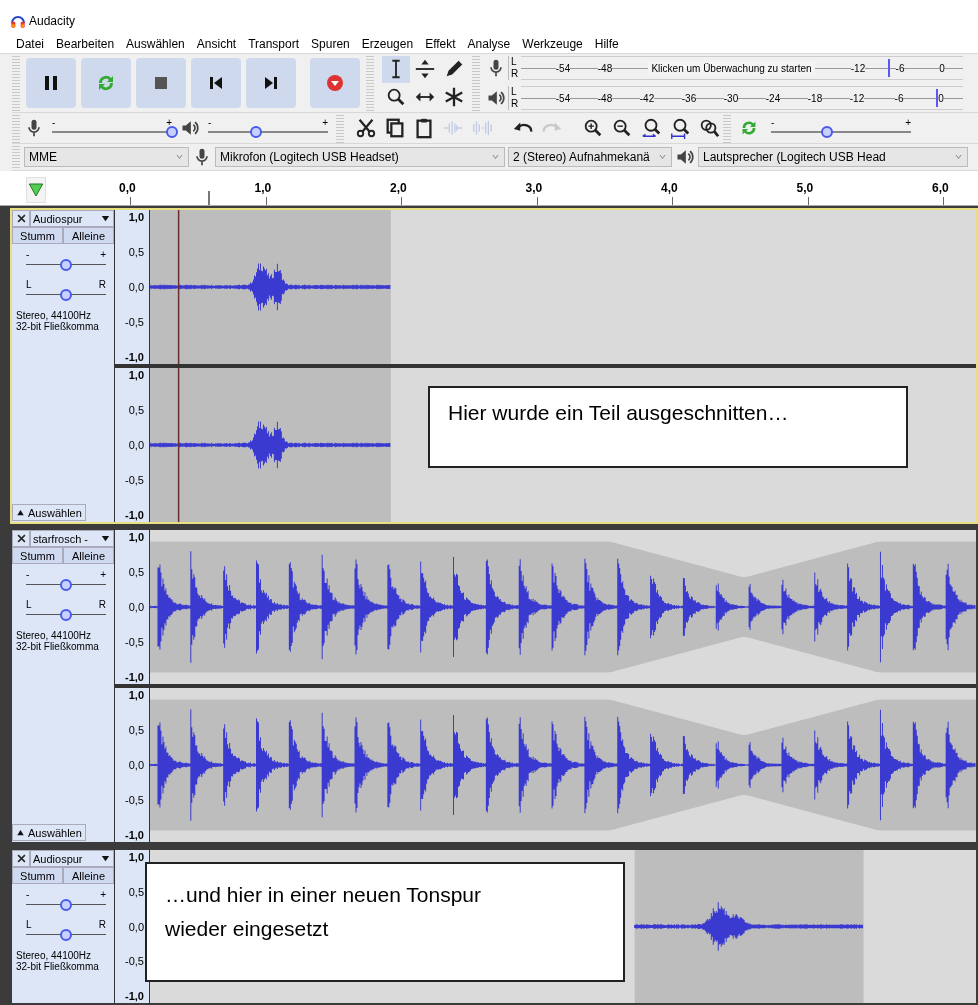  What do you see at coordinates (647, 98) in the screenshot?
I see `meter-tick-label: -42` at bounding box center [647, 98].